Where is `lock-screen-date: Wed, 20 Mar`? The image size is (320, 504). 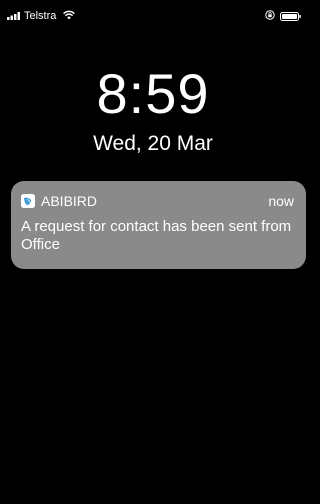 lock-screen-date: Wed, 20 Mar is located at coordinates (153, 143).